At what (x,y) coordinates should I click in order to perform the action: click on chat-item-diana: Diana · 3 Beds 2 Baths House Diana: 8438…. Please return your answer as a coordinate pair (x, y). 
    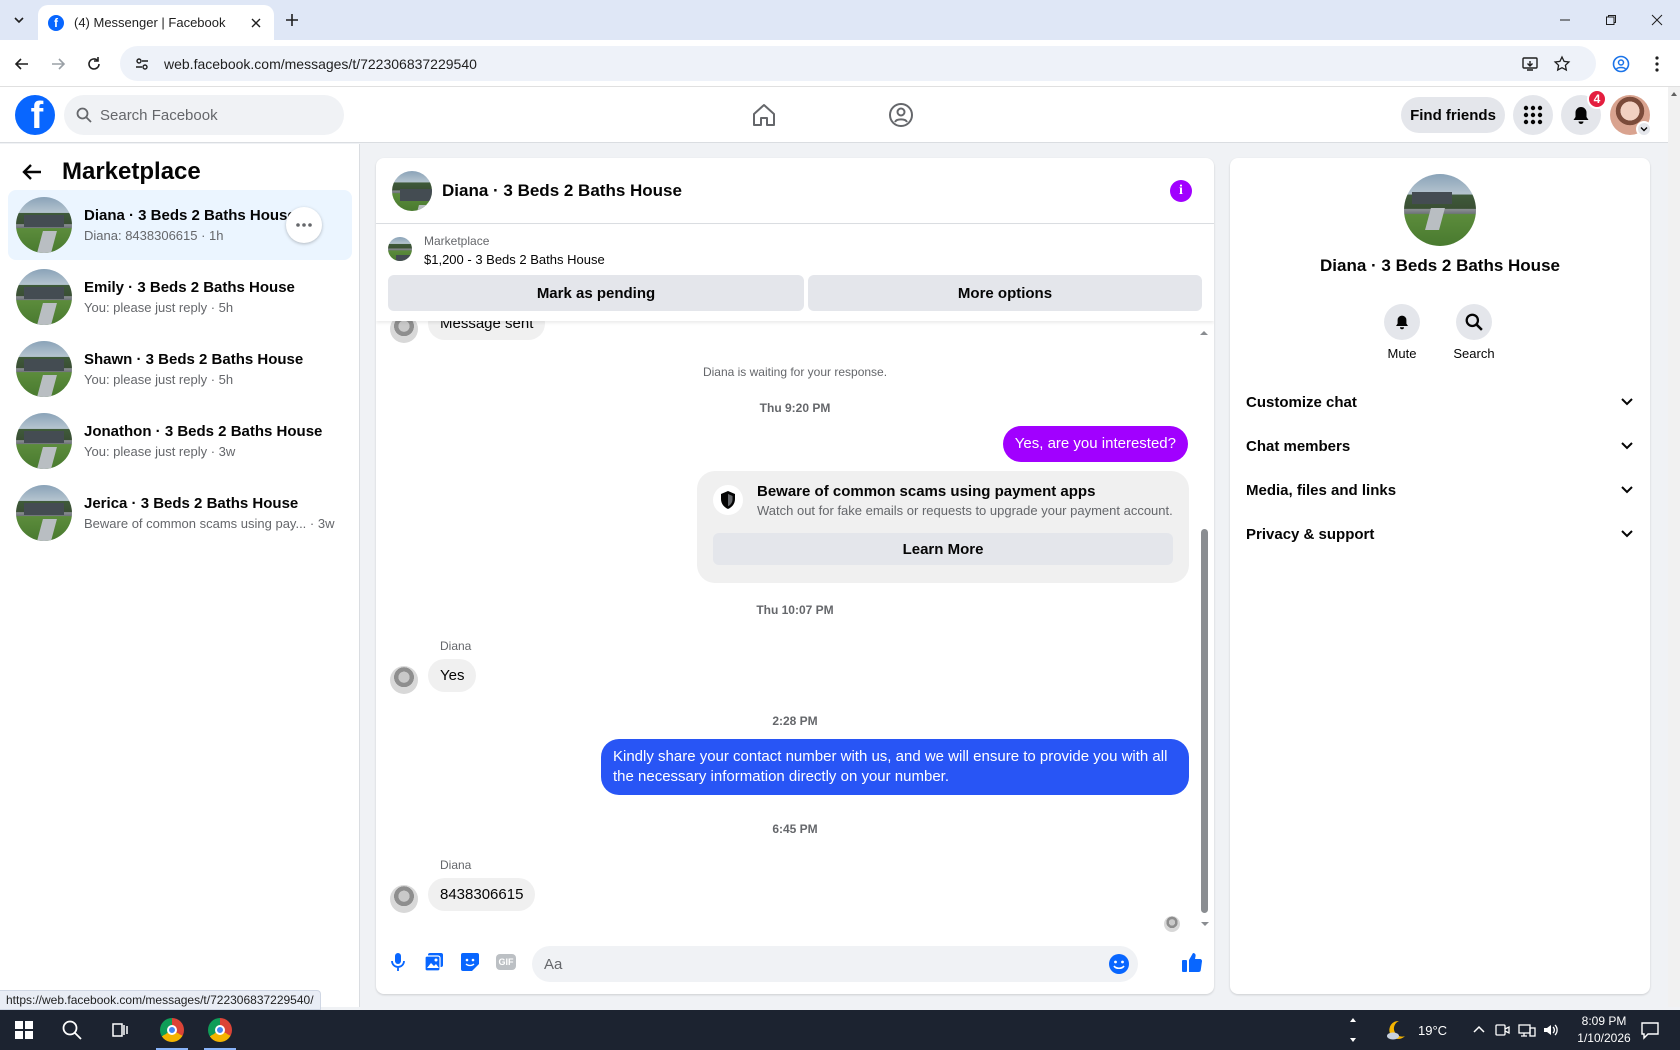
    Looking at the image, I should click on (180, 225).